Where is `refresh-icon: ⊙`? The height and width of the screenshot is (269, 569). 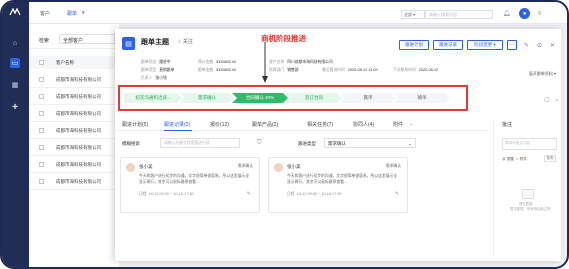
refresh-icon: ⊙ is located at coordinates (539, 45).